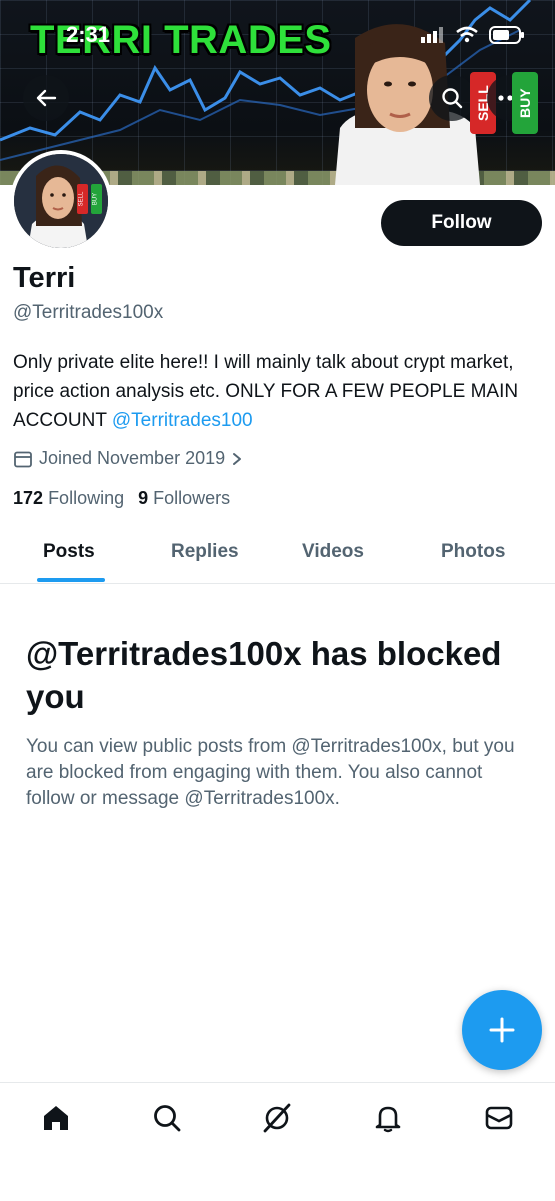 The width and height of the screenshot is (555, 1201). I want to click on search-profile-button, so click(452, 98).